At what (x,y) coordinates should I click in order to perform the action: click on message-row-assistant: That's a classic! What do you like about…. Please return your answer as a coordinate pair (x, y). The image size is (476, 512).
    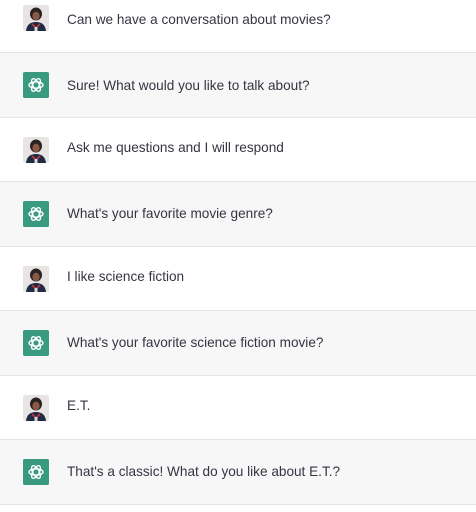
    Looking at the image, I should click on (238, 472).